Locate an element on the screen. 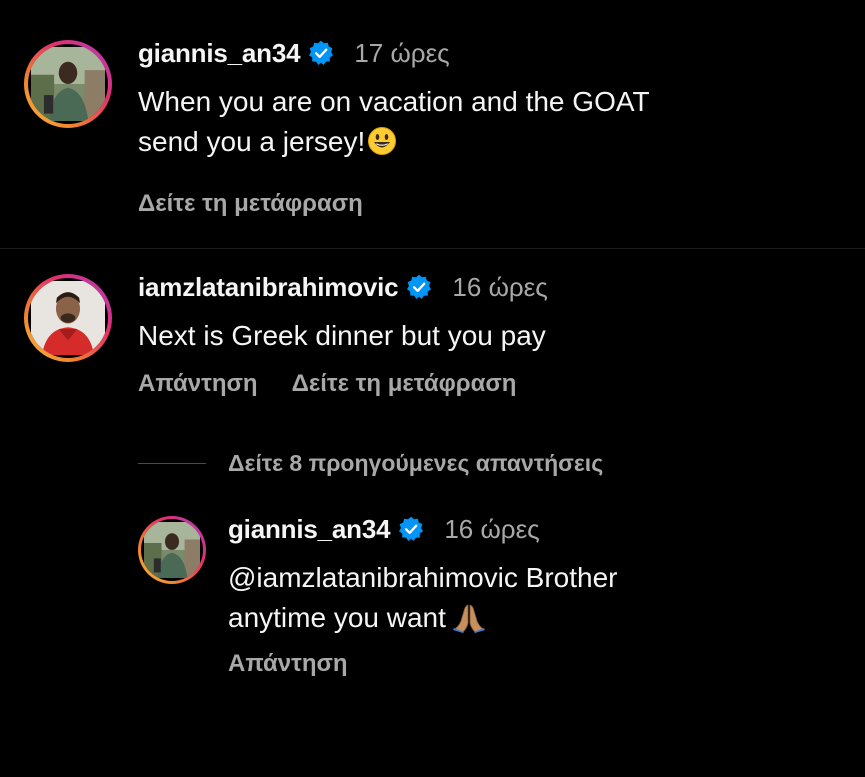  comment-1-header: giannis_an34 17 ώρες is located at coordinates (294, 53).